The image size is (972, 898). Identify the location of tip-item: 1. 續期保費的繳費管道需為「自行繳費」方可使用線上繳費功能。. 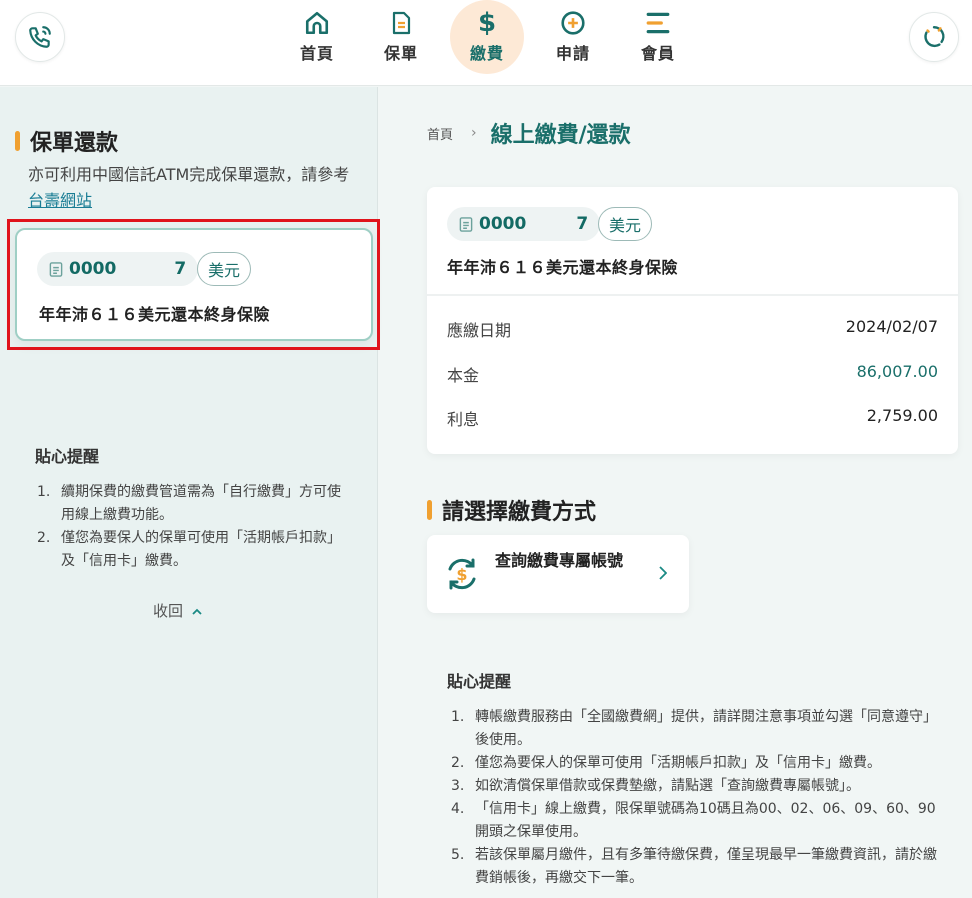
(192, 504).